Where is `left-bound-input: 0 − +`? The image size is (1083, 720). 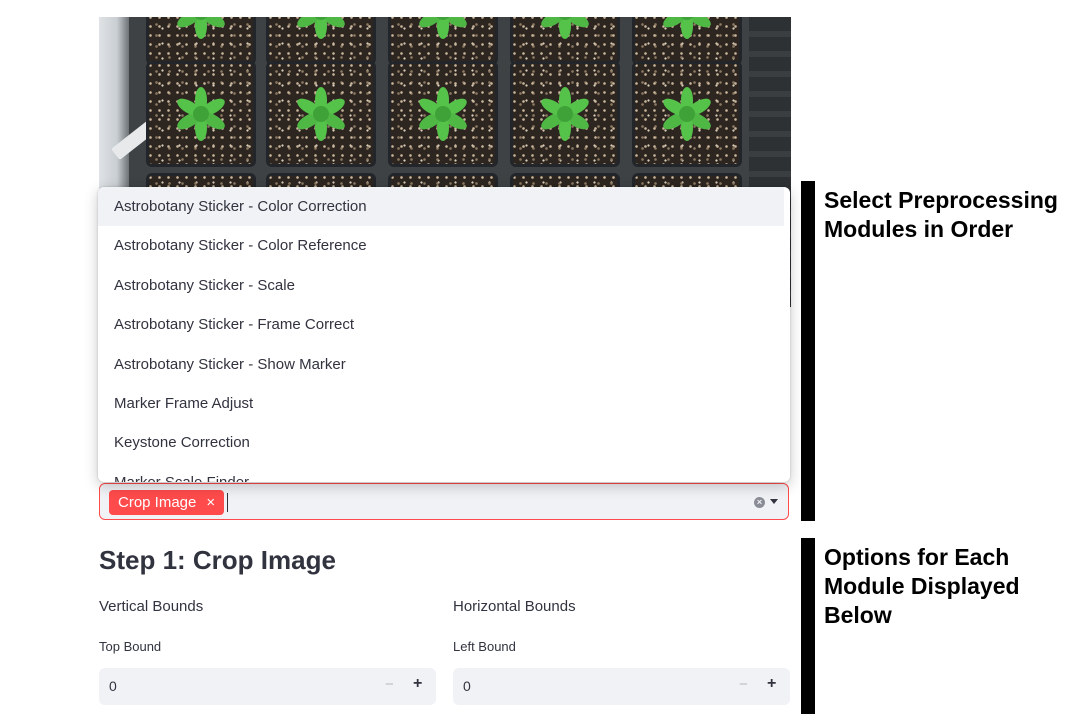
left-bound-input: 0 − + is located at coordinates (621, 686).